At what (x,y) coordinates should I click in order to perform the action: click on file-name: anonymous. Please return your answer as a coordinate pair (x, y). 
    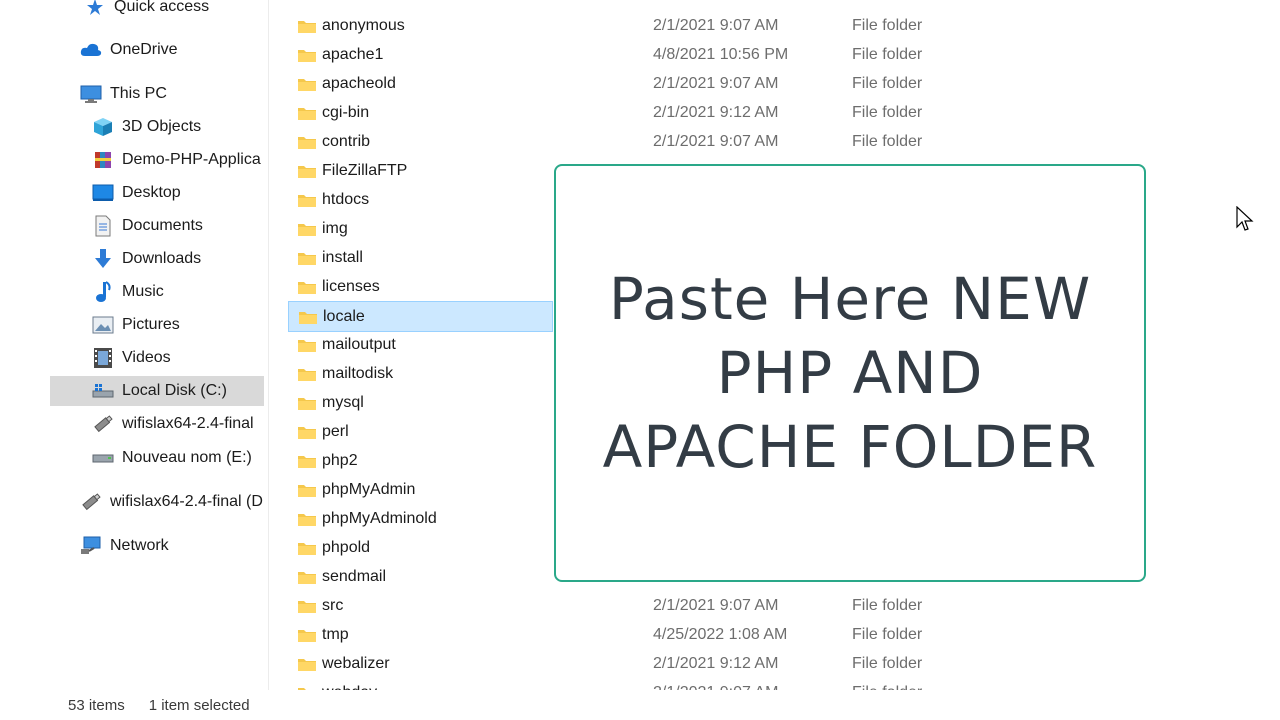
    Looking at the image, I should click on (363, 25).